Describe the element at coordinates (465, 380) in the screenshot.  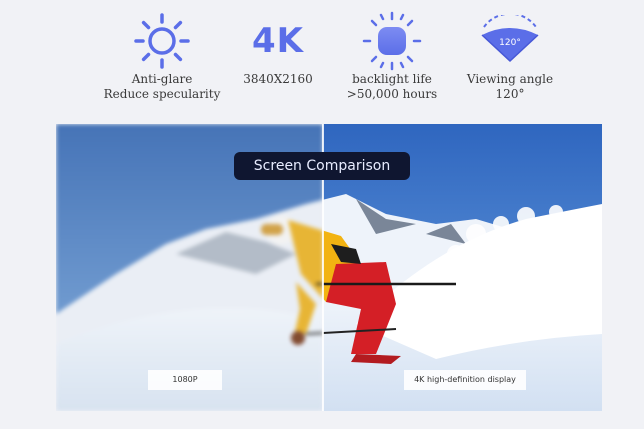
I see `label-4k: 4K high-definition display` at that location.